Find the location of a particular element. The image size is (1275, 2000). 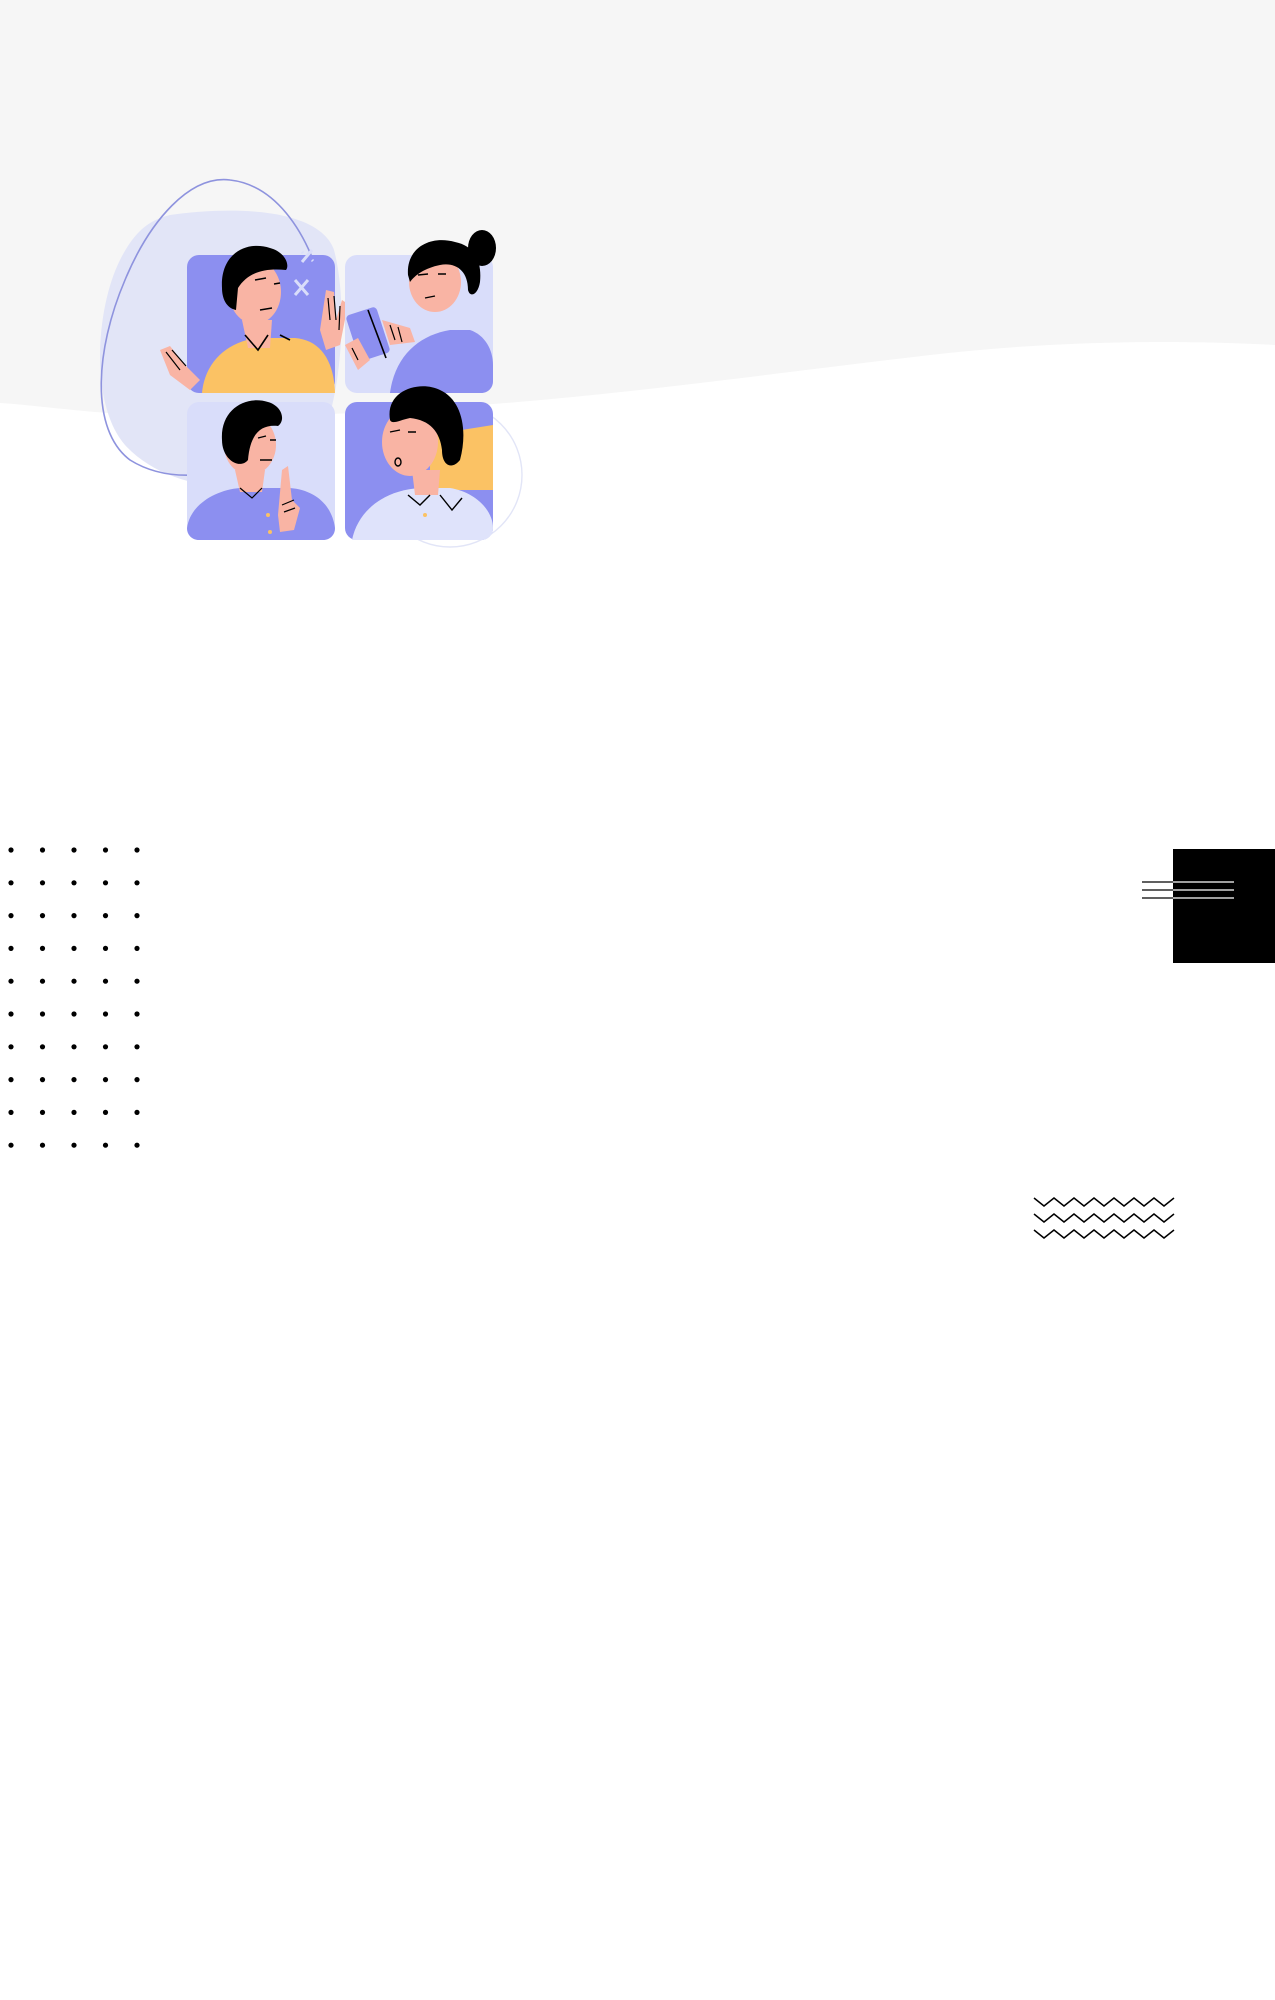

video-call-illustration is located at coordinates (311, 363).